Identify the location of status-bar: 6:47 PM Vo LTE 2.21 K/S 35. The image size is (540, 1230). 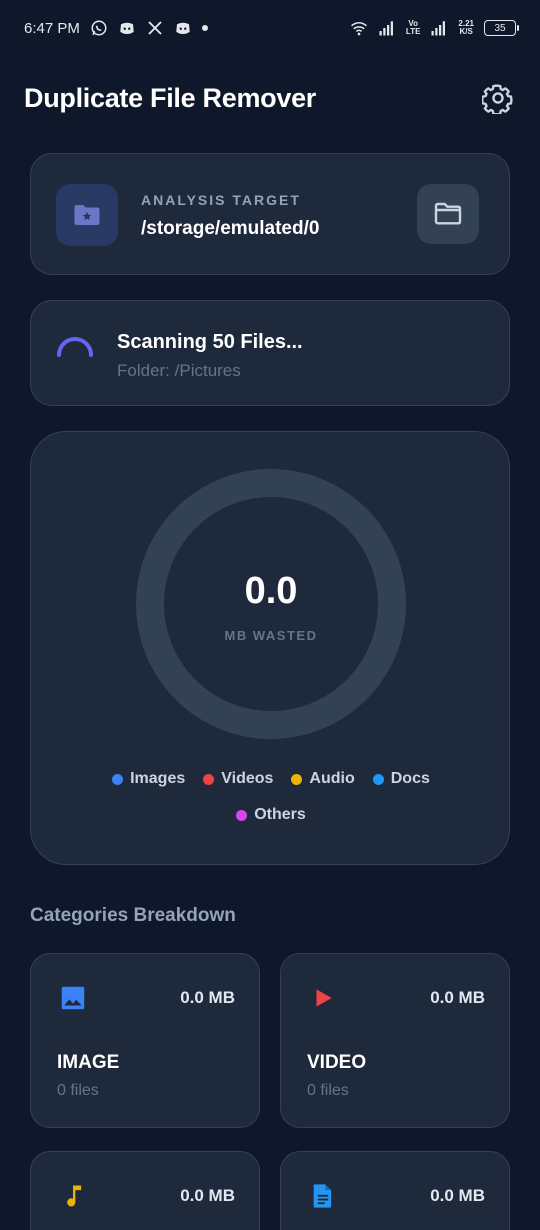
(270, 28).